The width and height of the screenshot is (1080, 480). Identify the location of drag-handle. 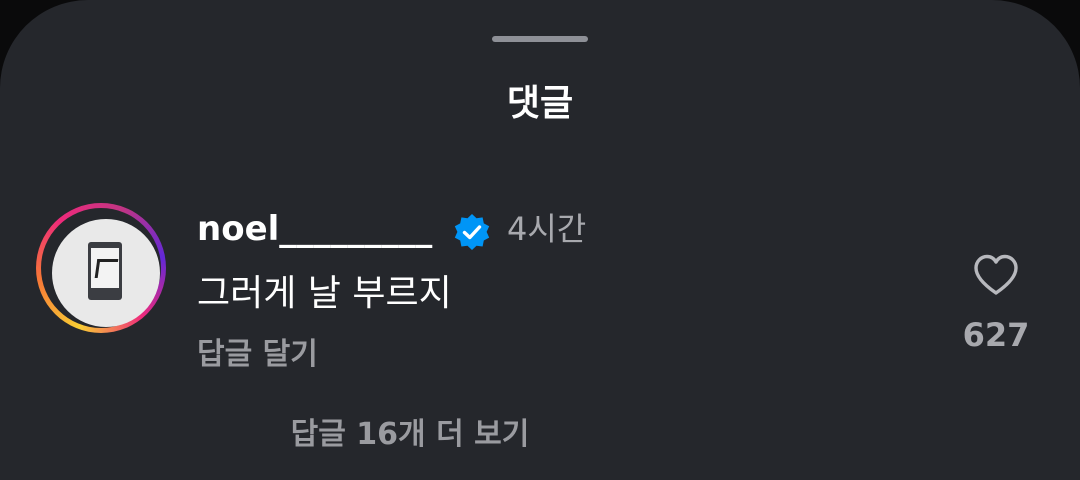
(540, 39).